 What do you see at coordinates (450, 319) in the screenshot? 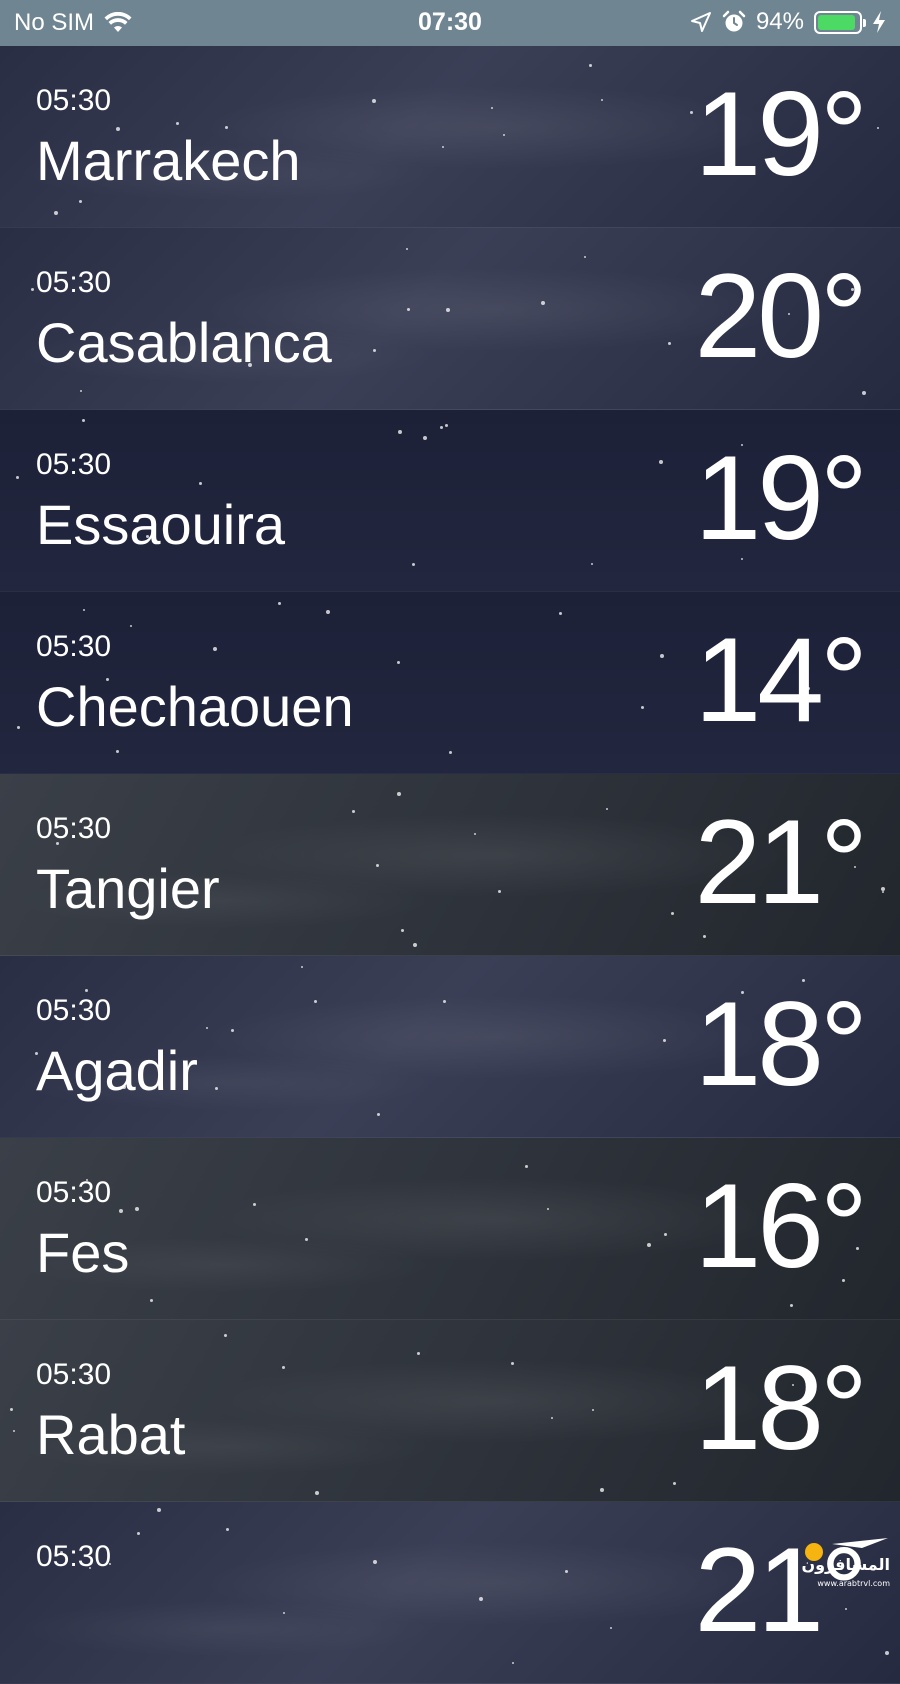
I see `city-row: 05:30 Casablanca 20°` at bounding box center [450, 319].